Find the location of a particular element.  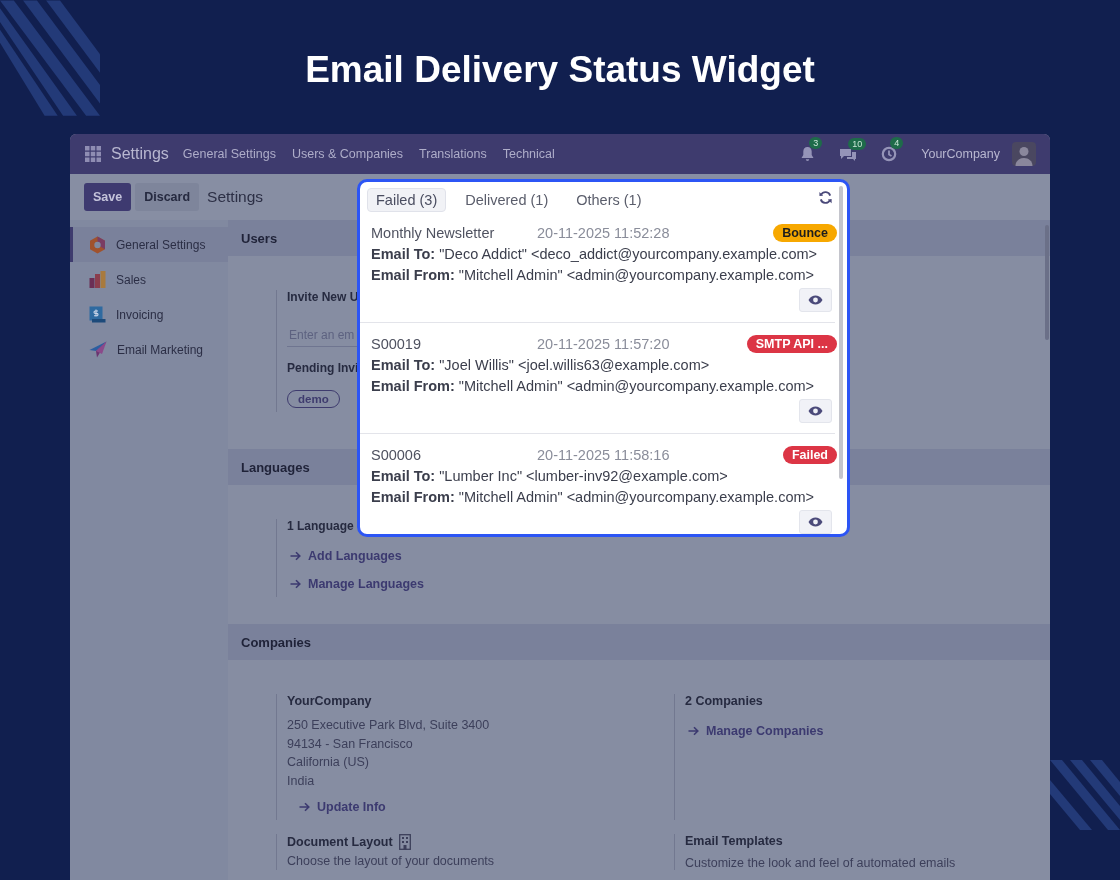

menu-item: General Settings is located at coordinates (229, 154).